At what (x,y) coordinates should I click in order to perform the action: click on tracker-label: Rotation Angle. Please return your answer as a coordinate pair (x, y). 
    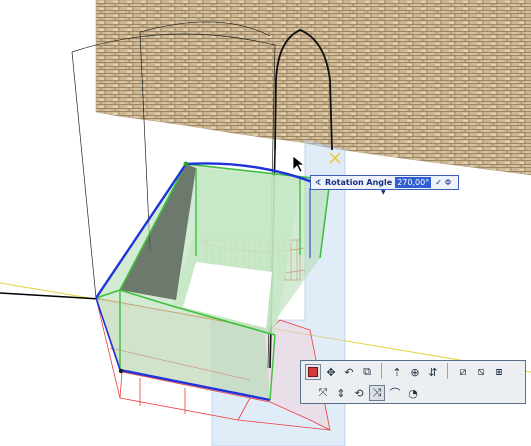
    Looking at the image, I should click on (359, 182).